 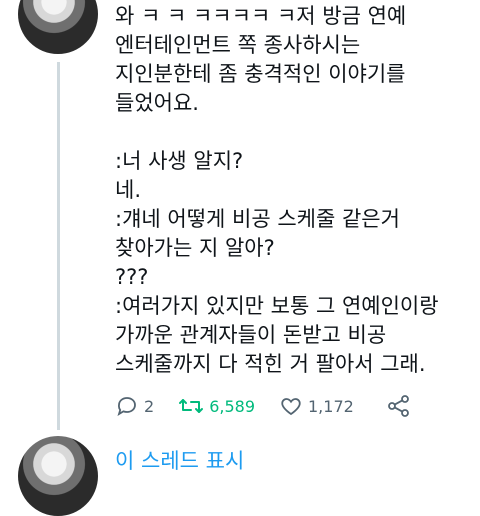 What do you see at coordinates (58, 246) in the screenshot?
I see `thread-connector-line` at bounding box center [58, 246].